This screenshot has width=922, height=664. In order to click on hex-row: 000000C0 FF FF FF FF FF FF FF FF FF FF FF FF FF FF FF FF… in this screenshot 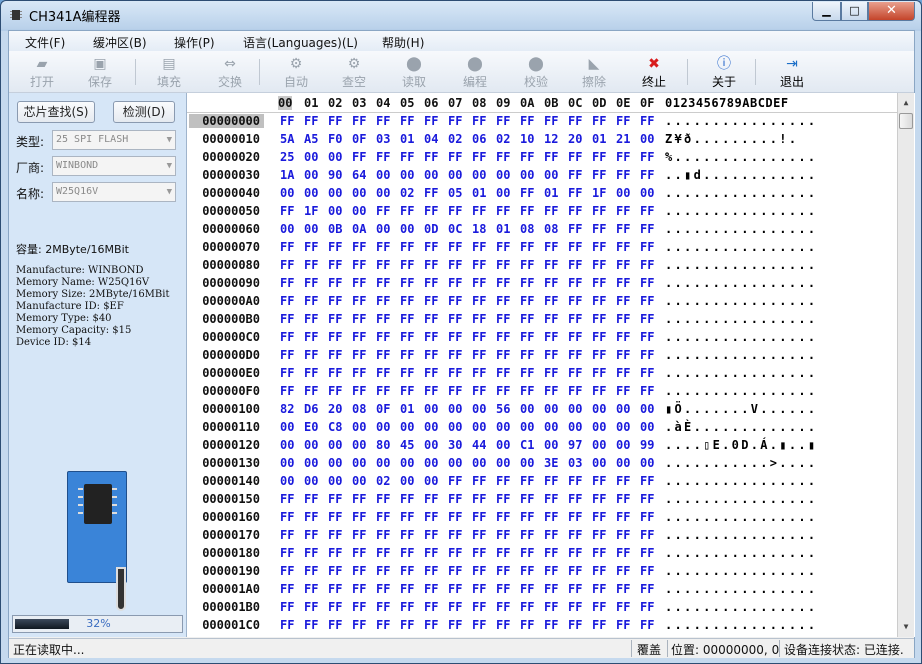, I will do `click(542, 339)`.